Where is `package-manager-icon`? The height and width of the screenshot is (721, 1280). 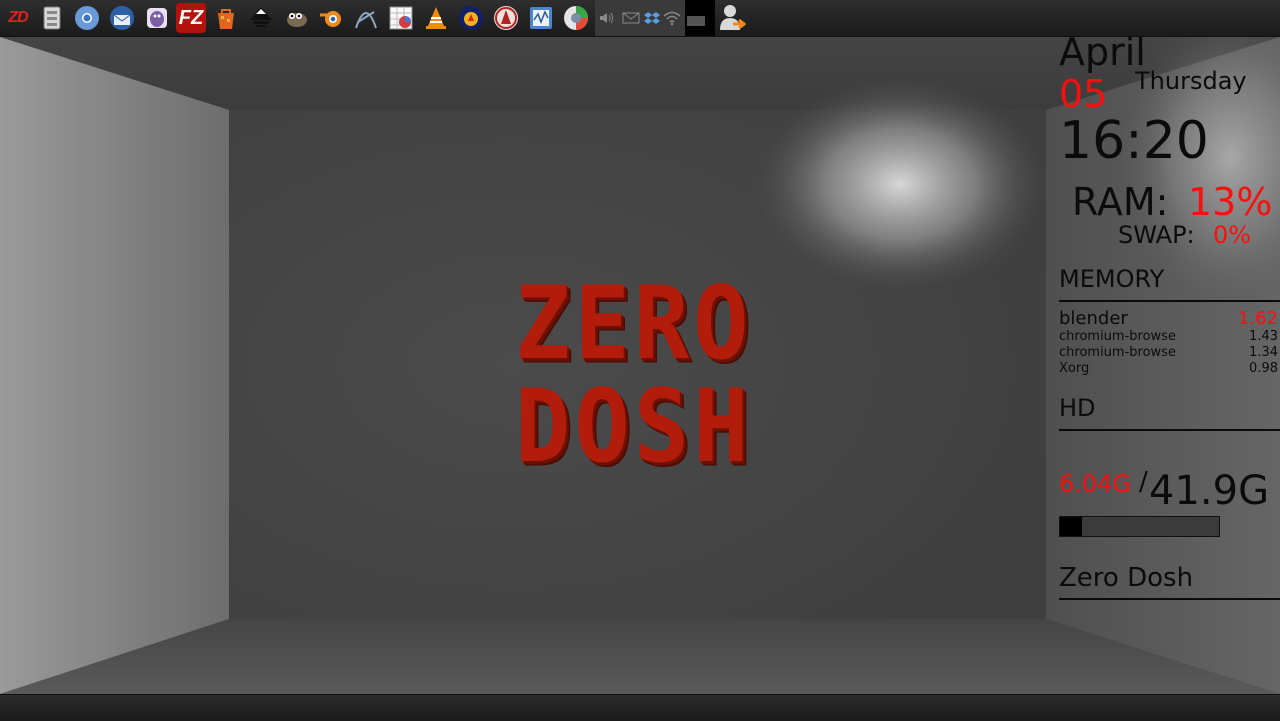
package-manager-icon is located at coordinates (226, 18).